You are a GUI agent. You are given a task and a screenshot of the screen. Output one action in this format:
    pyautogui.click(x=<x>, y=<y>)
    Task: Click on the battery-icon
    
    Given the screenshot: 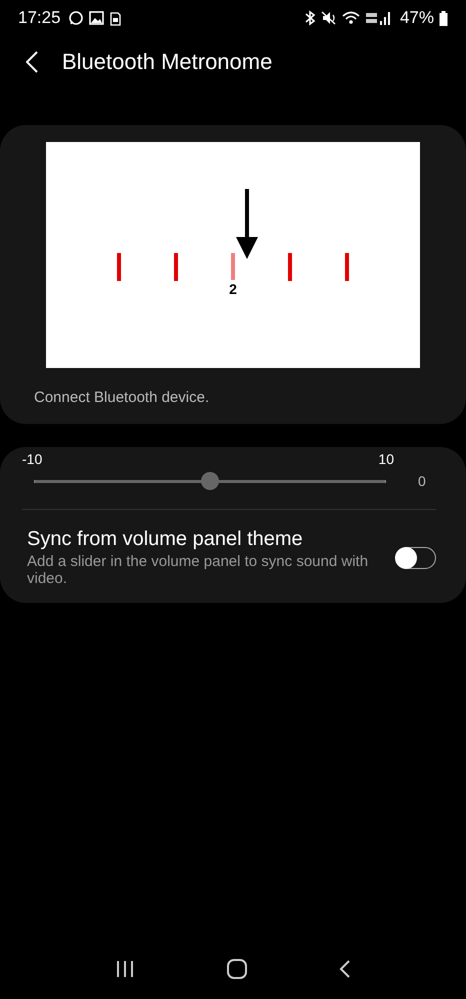 What is the action you would take?
    pyautogui.click(x=443, y=18)
    